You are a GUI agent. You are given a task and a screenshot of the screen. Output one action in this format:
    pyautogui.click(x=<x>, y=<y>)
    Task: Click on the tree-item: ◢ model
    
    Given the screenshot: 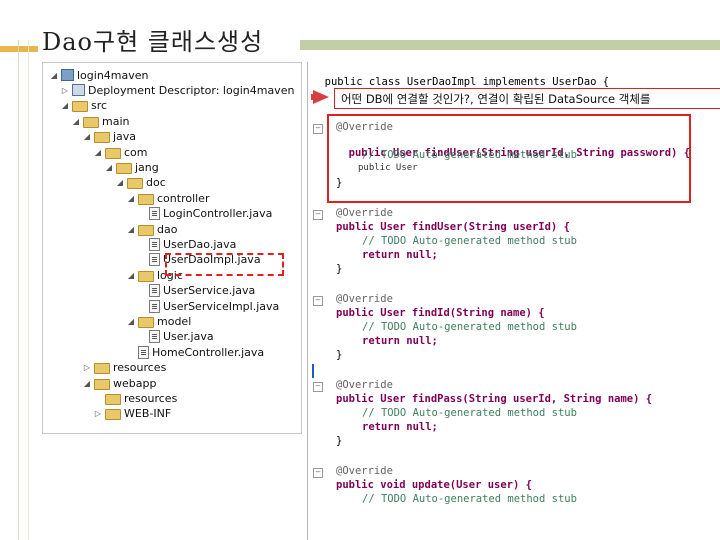 What is the action you would take?
    pyautogui.click(x=158, y=321)
    